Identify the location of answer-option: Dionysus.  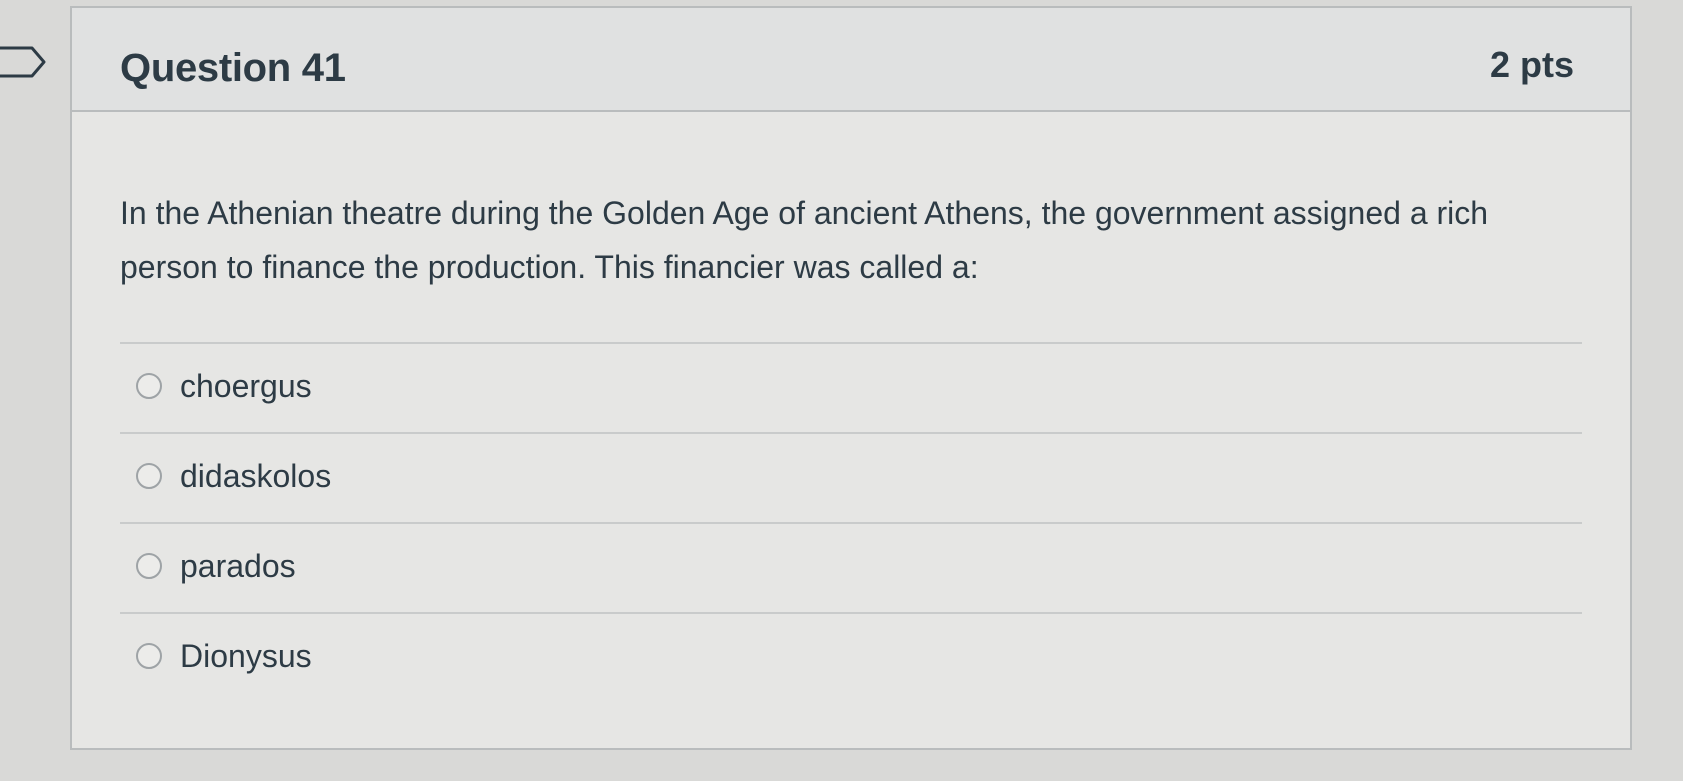
(851, 659).